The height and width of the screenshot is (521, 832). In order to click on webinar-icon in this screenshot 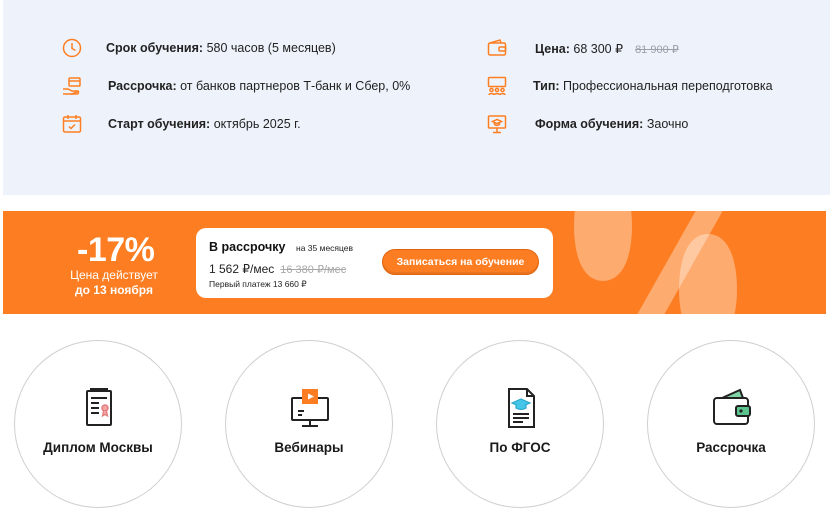, I will do `click(310, 408)`.